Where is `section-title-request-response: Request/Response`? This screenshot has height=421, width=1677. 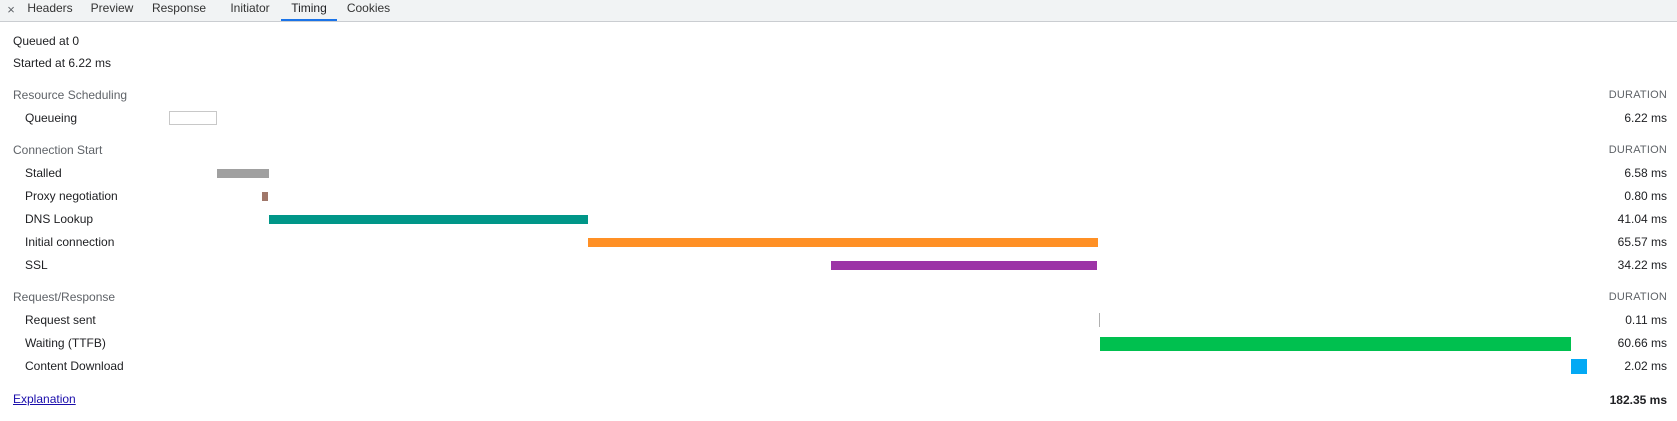 section-title-request-response: Request/Response is located at coordinates (64, 297).